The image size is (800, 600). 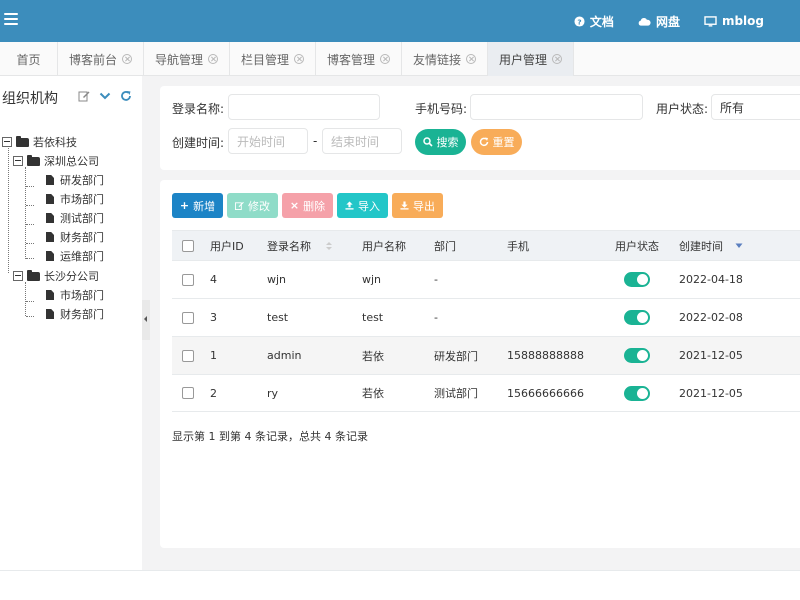 I want to click on column-header-phone: 手机, so click(x=518, y=245).